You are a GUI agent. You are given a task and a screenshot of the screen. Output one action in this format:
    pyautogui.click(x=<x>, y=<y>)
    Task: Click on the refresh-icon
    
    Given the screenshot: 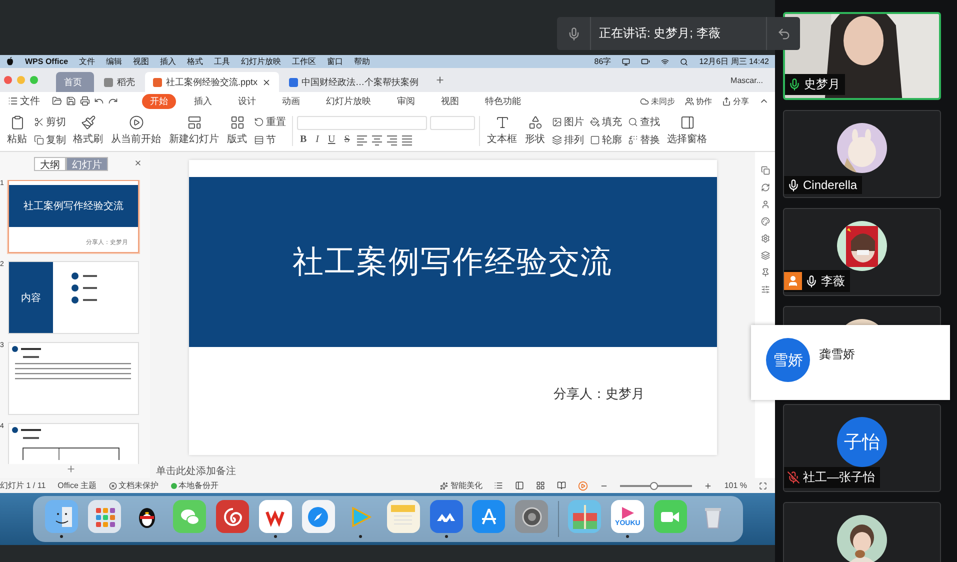 What is the action you would take?
    pyautogui.click(x=765, y=187)
    